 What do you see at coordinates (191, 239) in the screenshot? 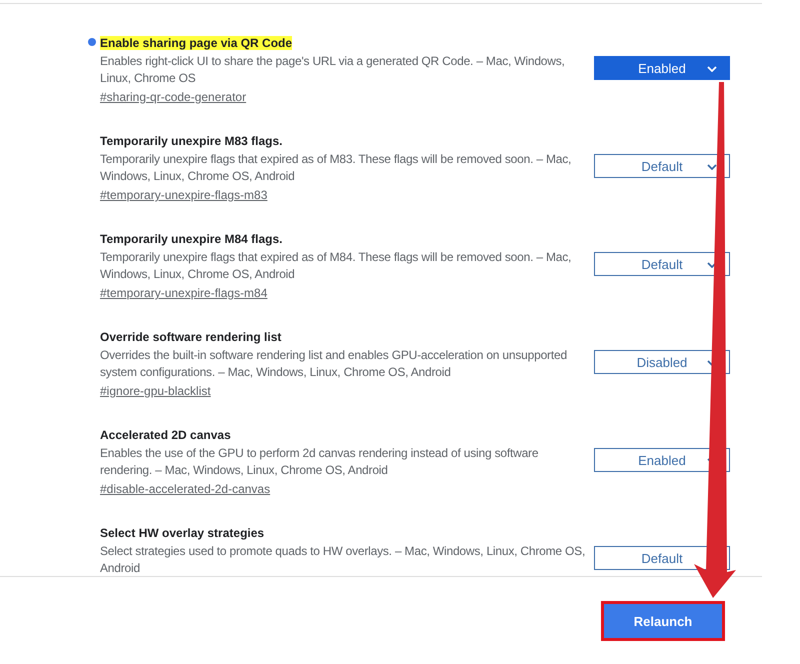
I see `flag-title: Temporarily unexpire M84 flags.` at bounding box center [191, 239].